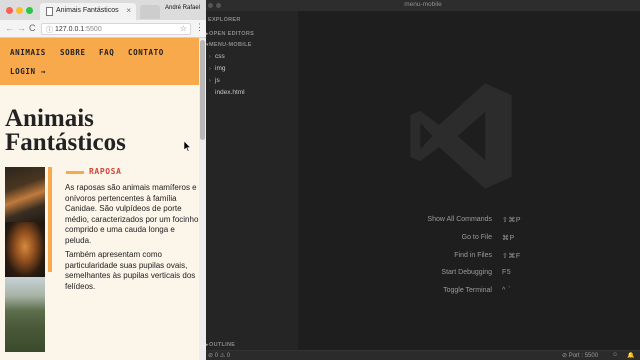 This screenshot has height=360, width=640. Describe the element at coordinates (21, 28) in the screenshot. I see `forward-icon: →` at that location.